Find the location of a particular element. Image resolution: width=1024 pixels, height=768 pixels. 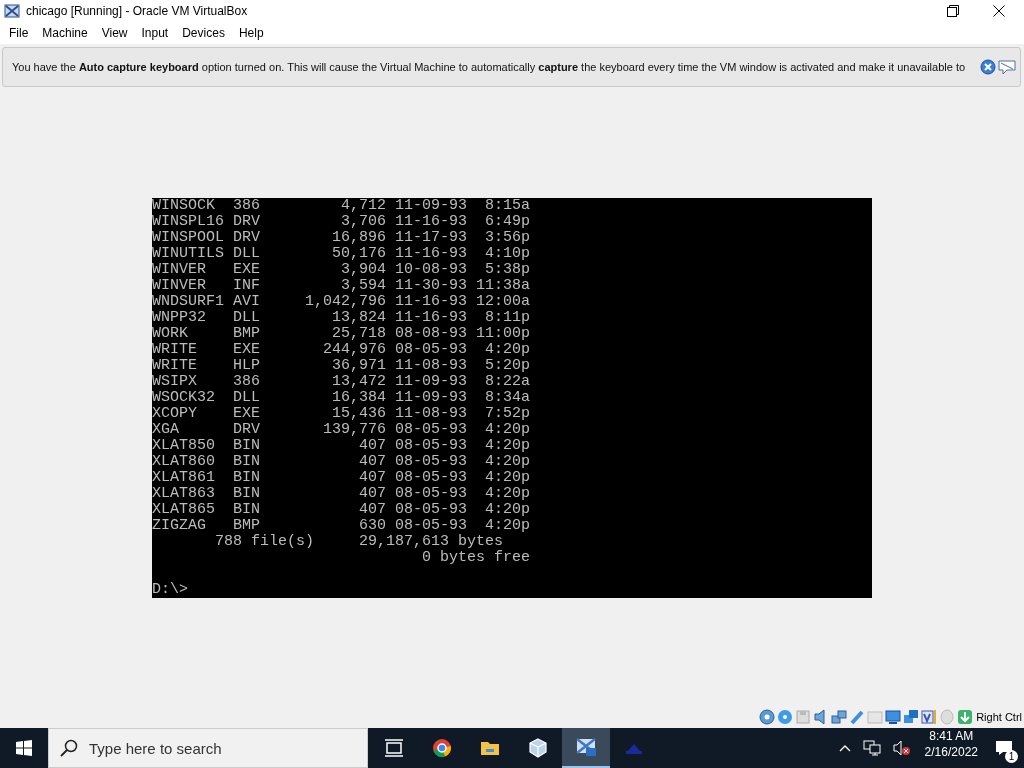

file-date: 11-30-93 is located at coordinates (431, 286).